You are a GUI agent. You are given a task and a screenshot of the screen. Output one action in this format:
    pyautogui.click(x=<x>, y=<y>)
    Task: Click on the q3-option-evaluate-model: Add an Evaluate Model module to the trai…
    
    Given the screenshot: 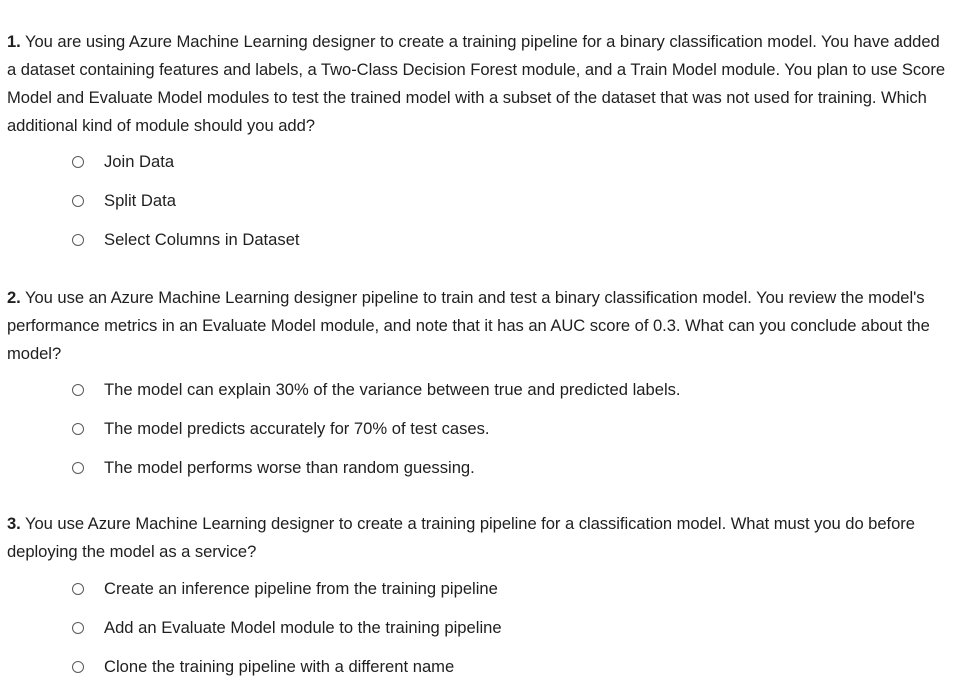 What is the action you would take?
    pyautogui.click(x=287, y=628)
    